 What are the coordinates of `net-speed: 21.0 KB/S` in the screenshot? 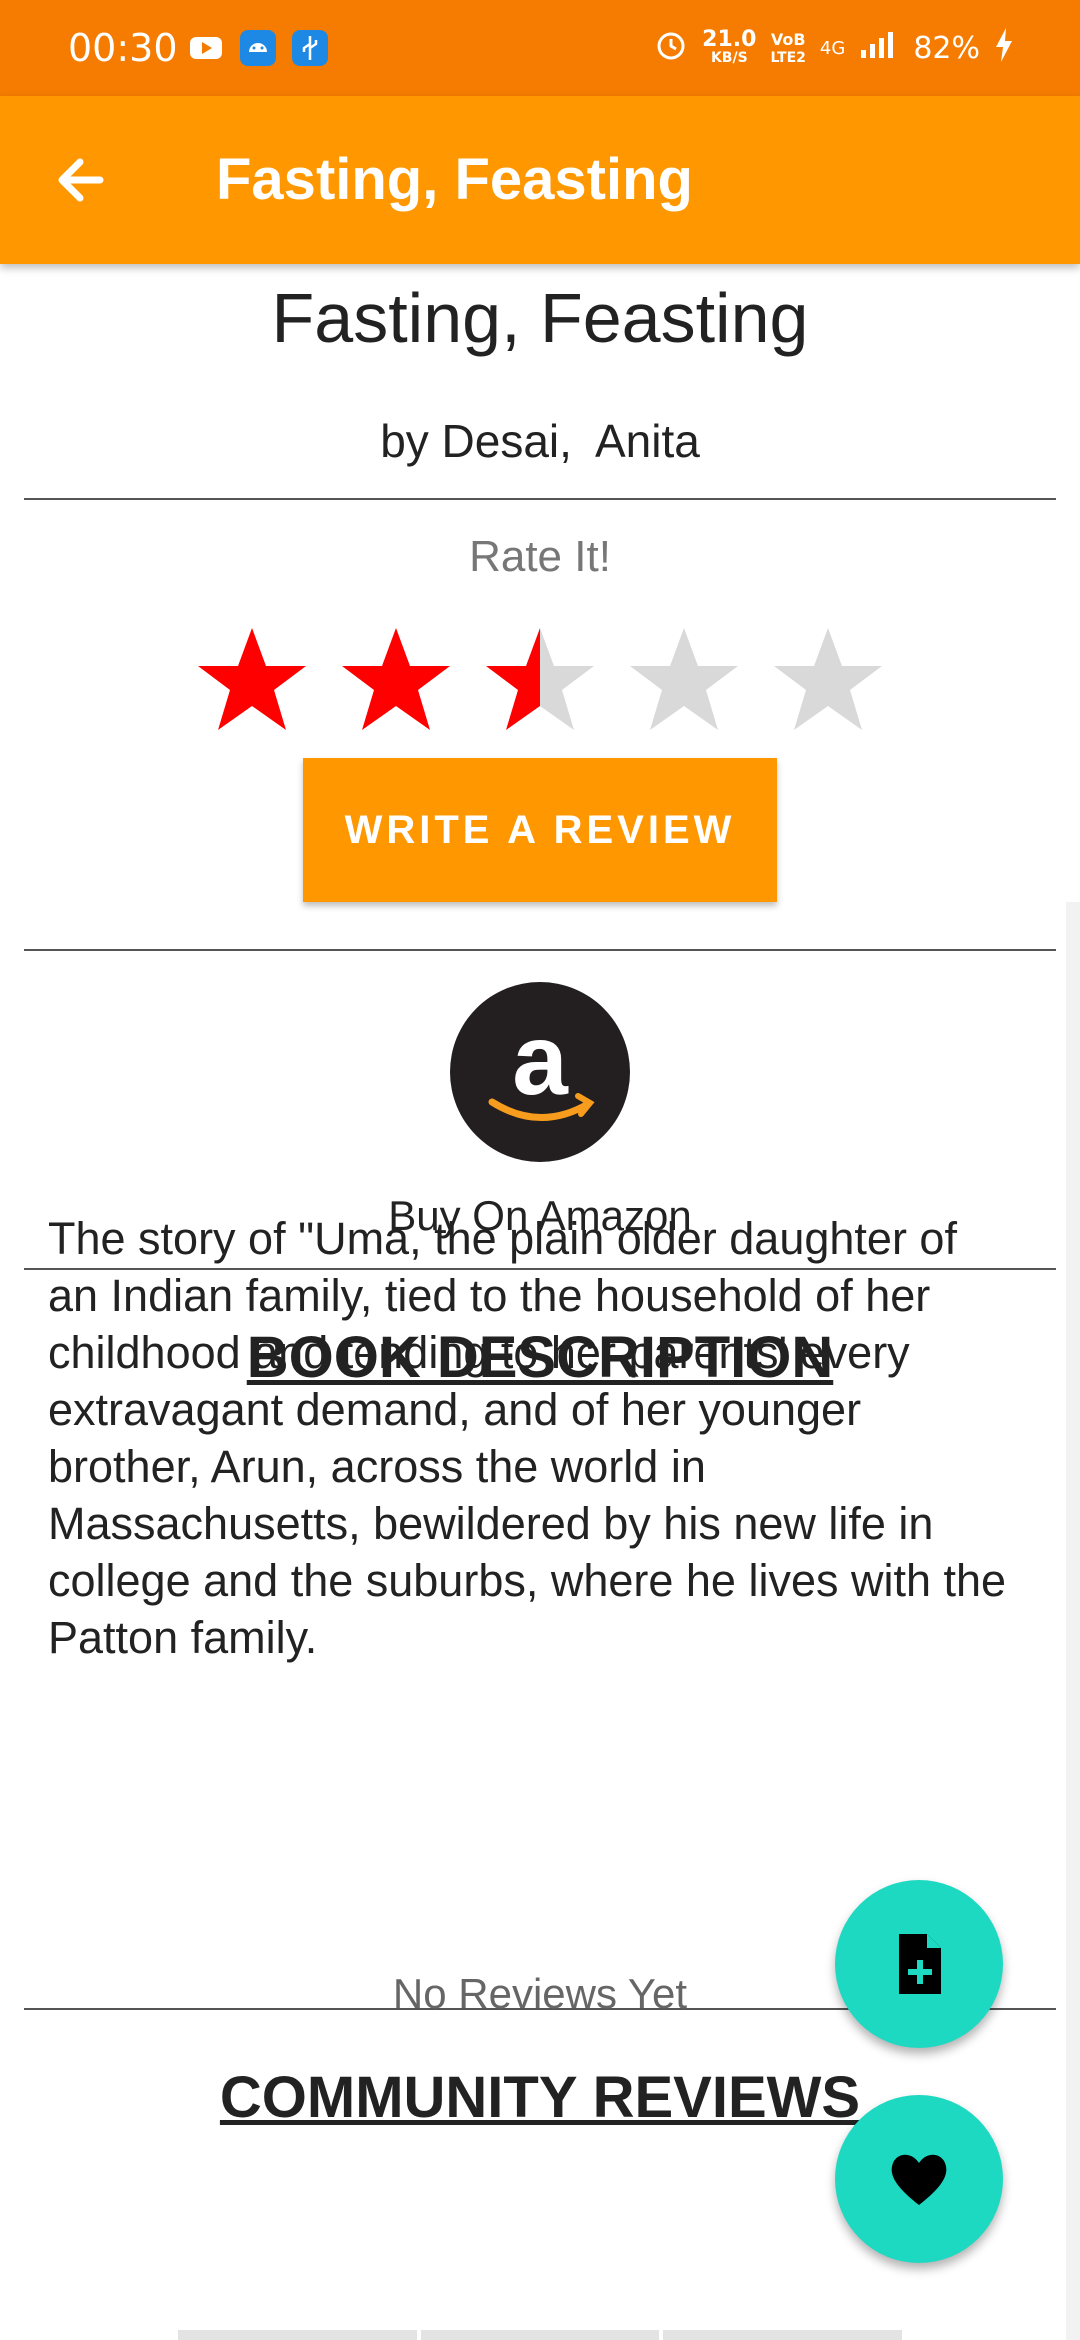 It's located at (729, 46).